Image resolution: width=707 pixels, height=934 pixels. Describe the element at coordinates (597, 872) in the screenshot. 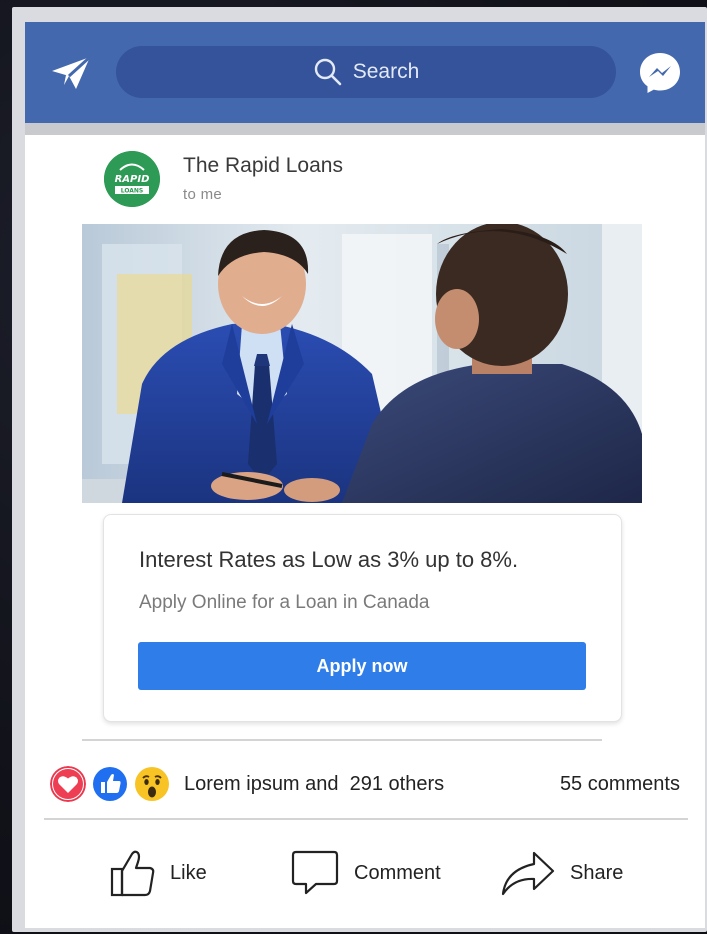

I see `share-label: Share` at that location.